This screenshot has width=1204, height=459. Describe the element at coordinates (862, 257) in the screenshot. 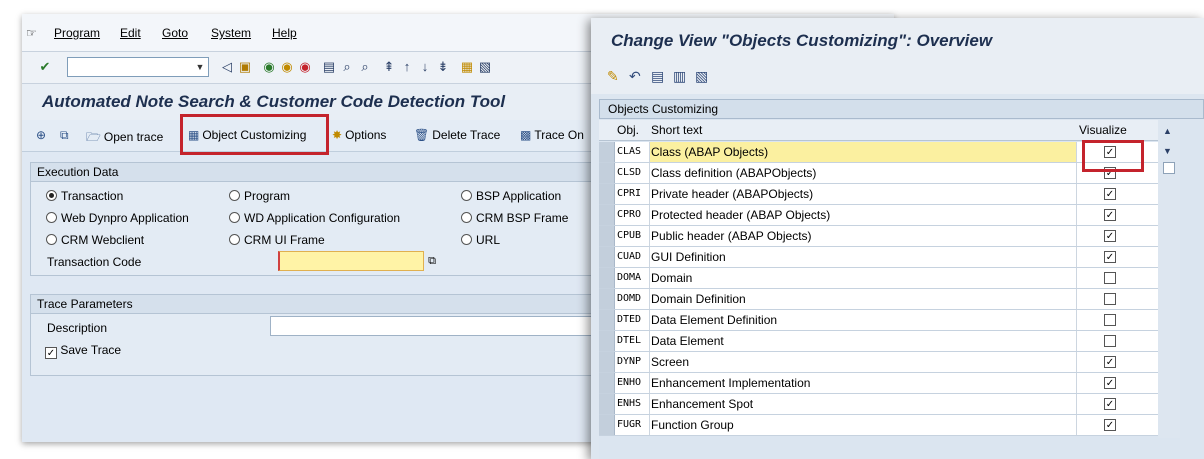

I see `short-text-cell: GUI Definition` at that location.